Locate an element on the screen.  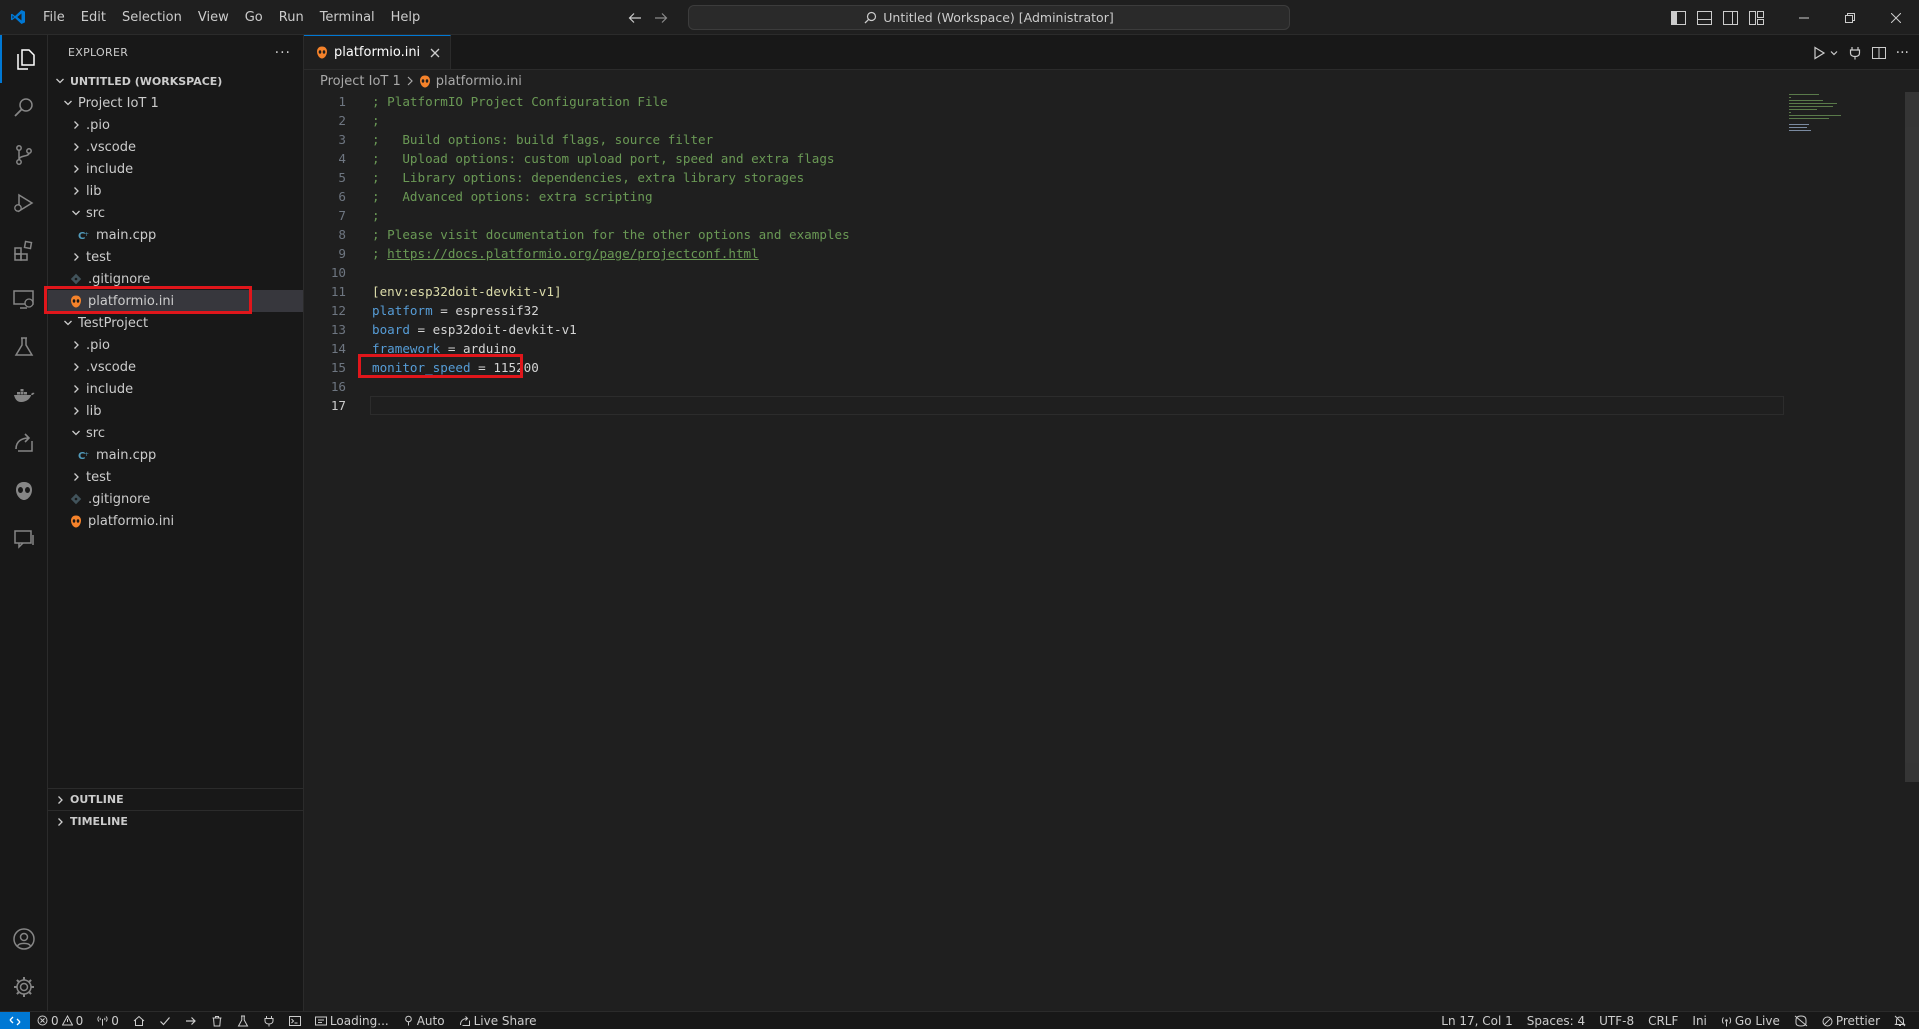
pio-upload-arrow-icon is located at coordinates (191, 1020).